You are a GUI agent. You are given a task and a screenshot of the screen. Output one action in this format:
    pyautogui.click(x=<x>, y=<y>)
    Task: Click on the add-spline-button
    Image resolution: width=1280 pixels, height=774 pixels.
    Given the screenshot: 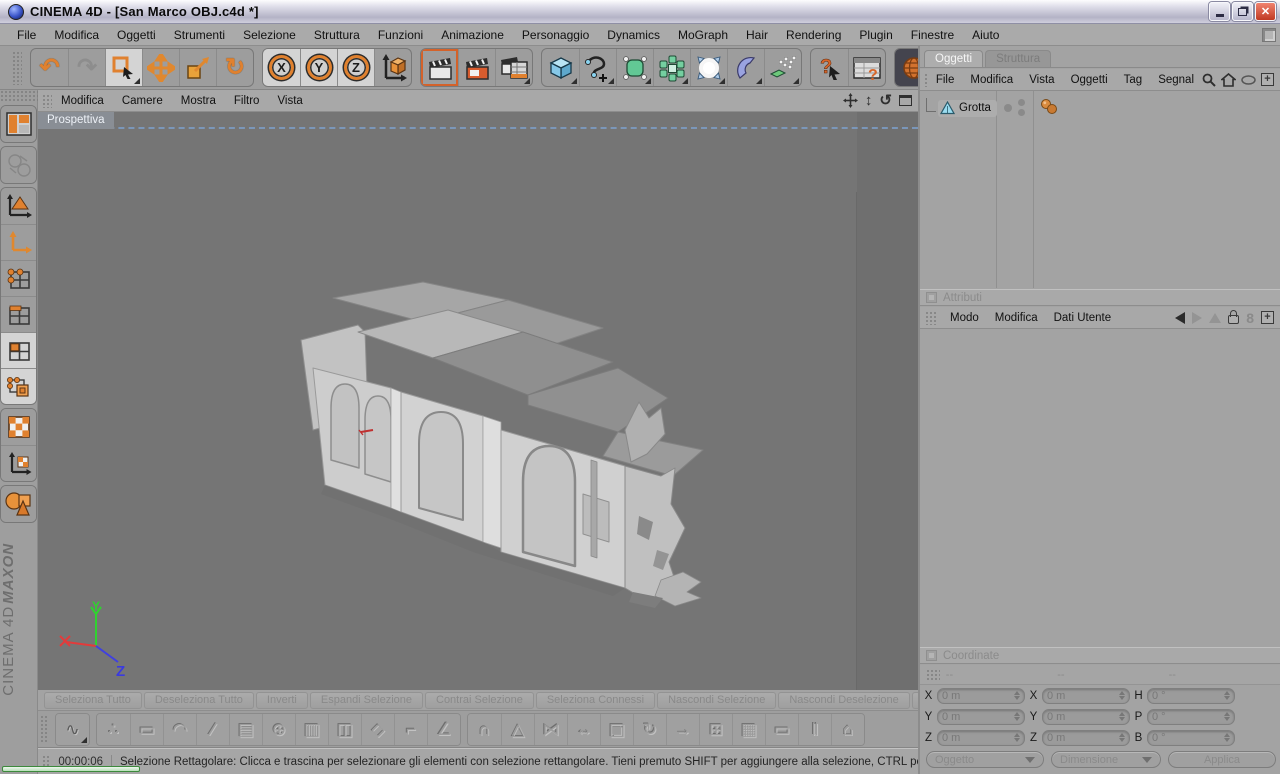 What is the action you would take?
    pyautogui.click(x=597, y=67)
    